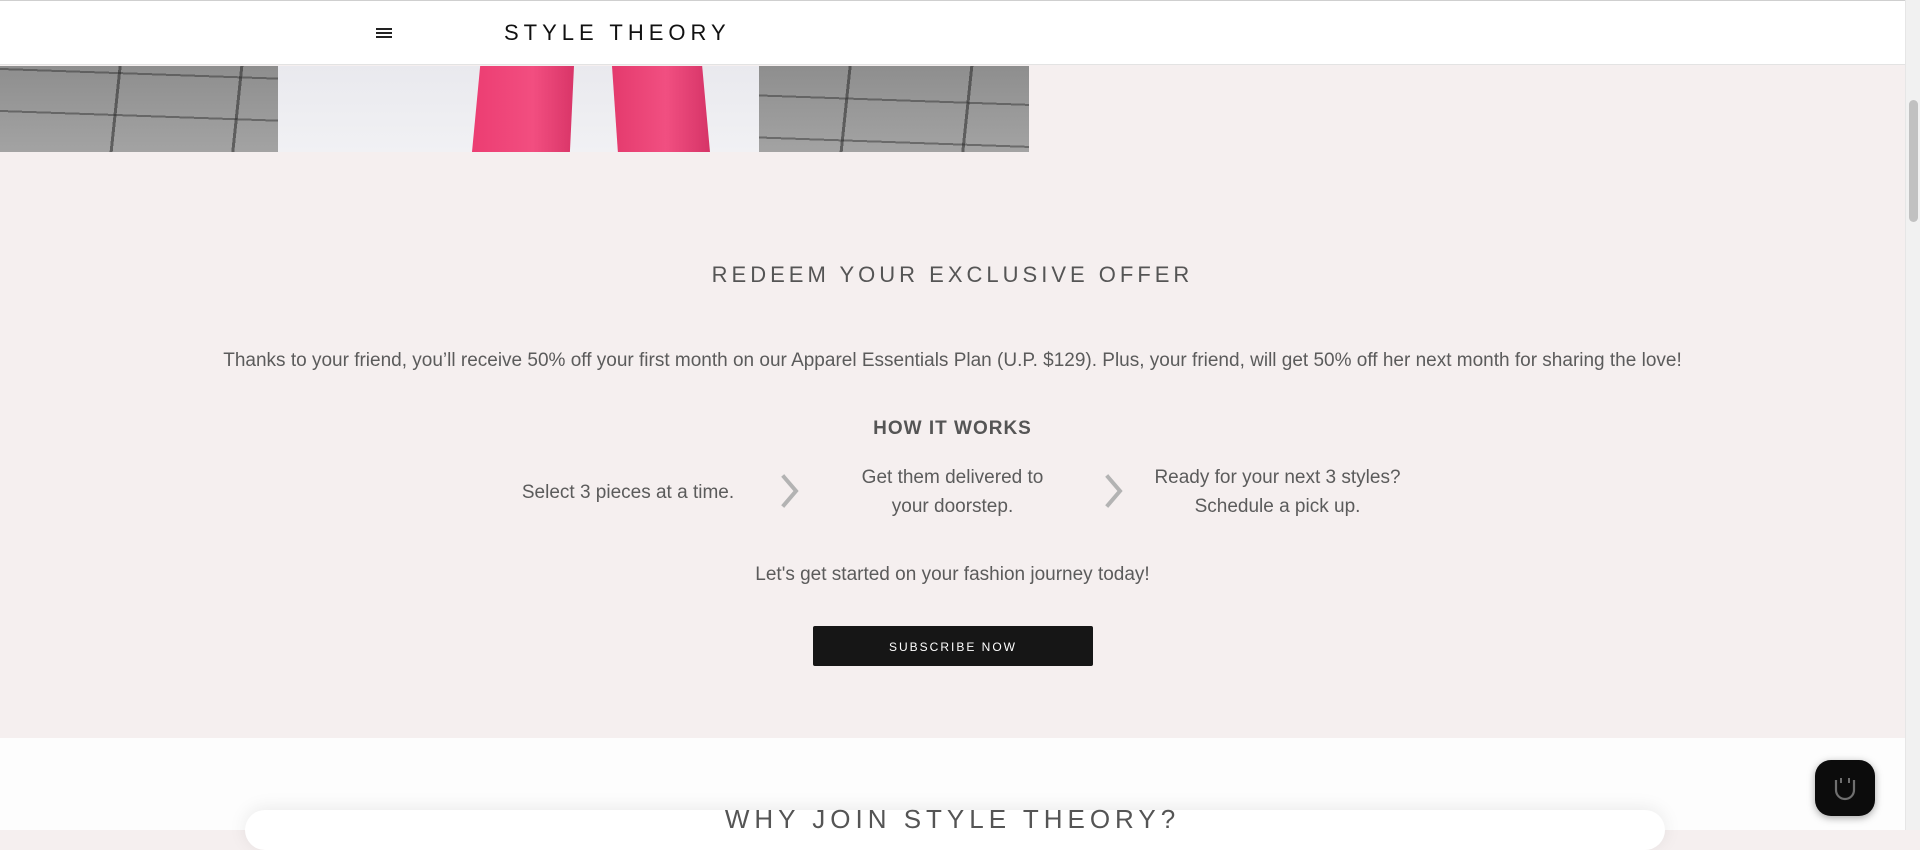 Image resolution: width=1920 pixels, height=850 pixels. I want to click on site-logo: STYLE THEORY, so click(617, 33).